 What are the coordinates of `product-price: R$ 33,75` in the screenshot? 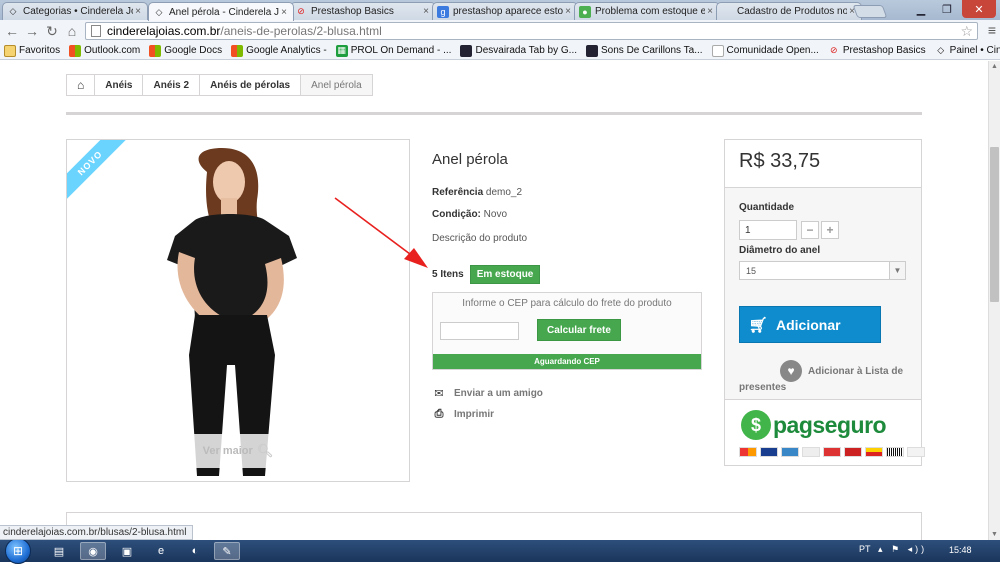 It's located at (780, 161).